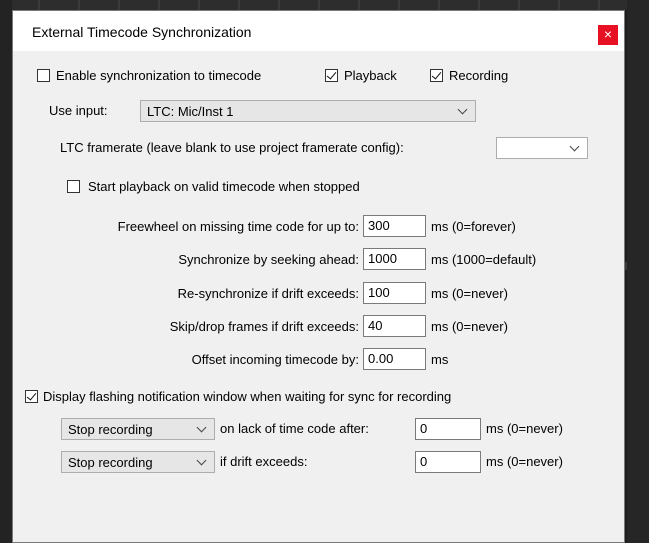 The image size is (649, 543). Describe the element at coordinates (394, 326) in the screenshot. I see `skip-drop-input: 40` at that location.